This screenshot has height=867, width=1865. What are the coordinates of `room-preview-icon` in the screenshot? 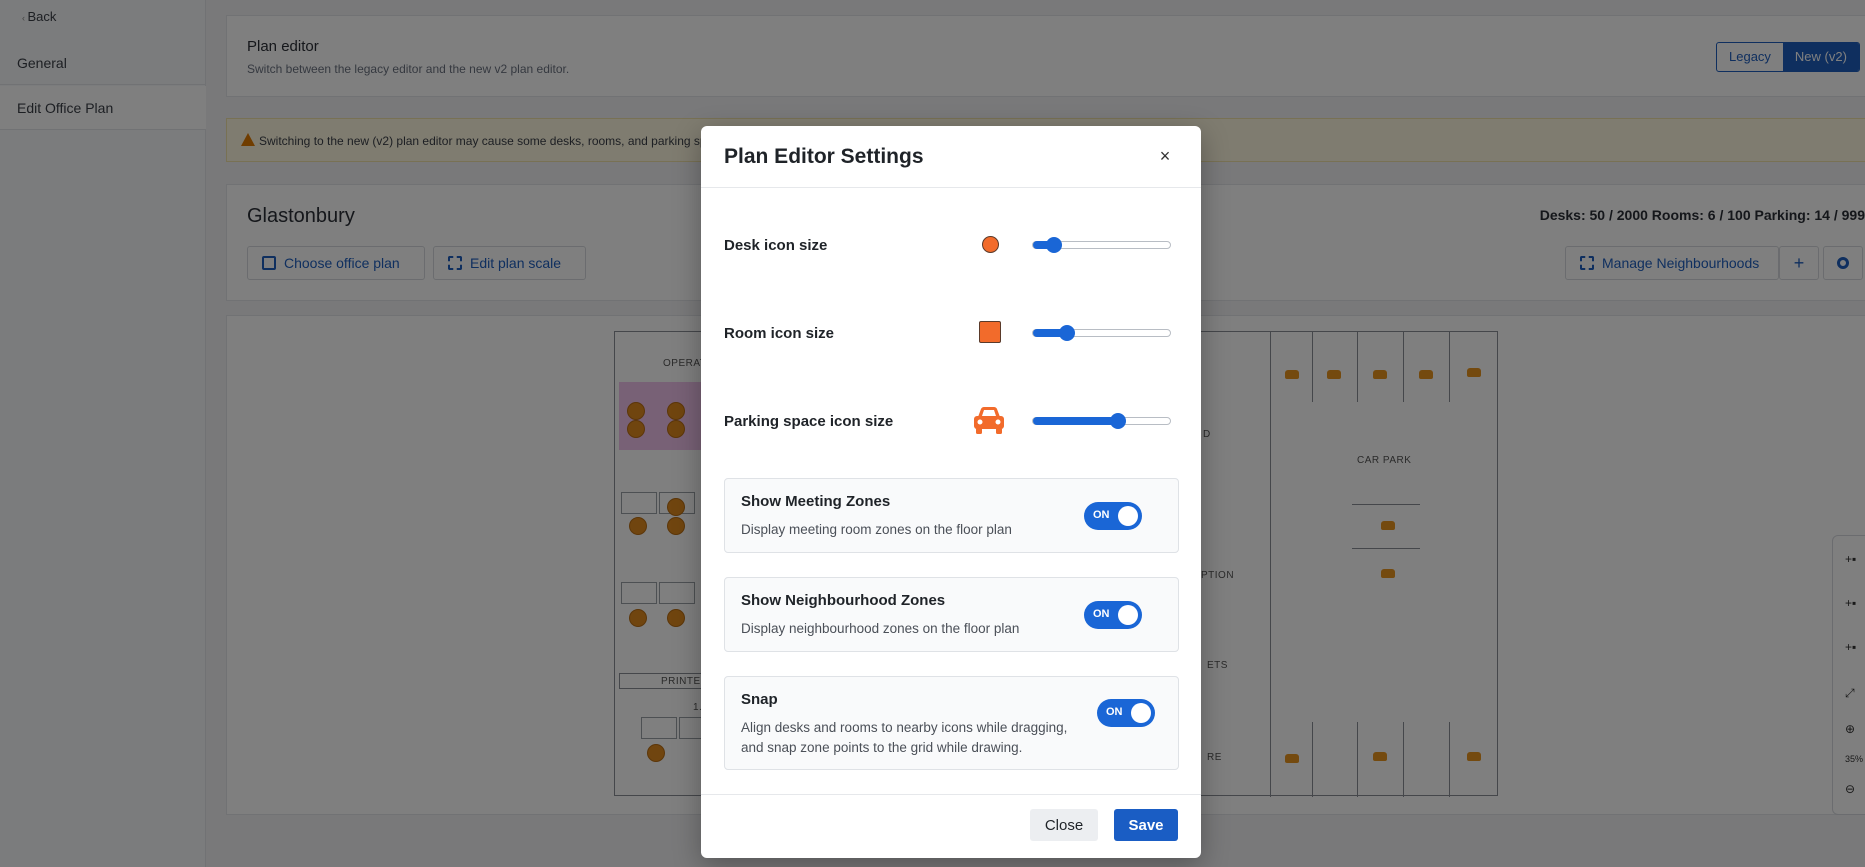 It's located at (990, 332).